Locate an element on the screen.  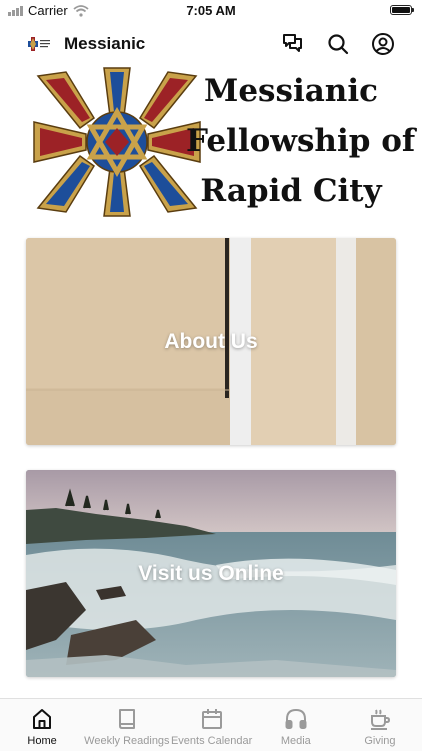
church-name: Messianic Fellowship of Rapid City is located at coordinates (301, 141).